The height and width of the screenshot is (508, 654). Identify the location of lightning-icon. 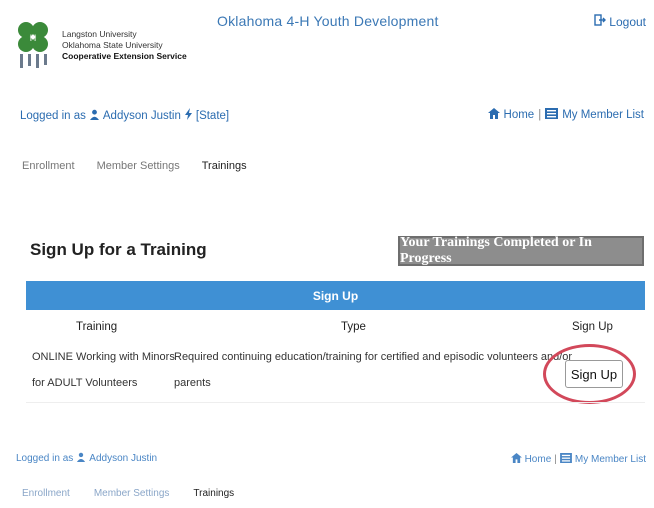
(188, 115).